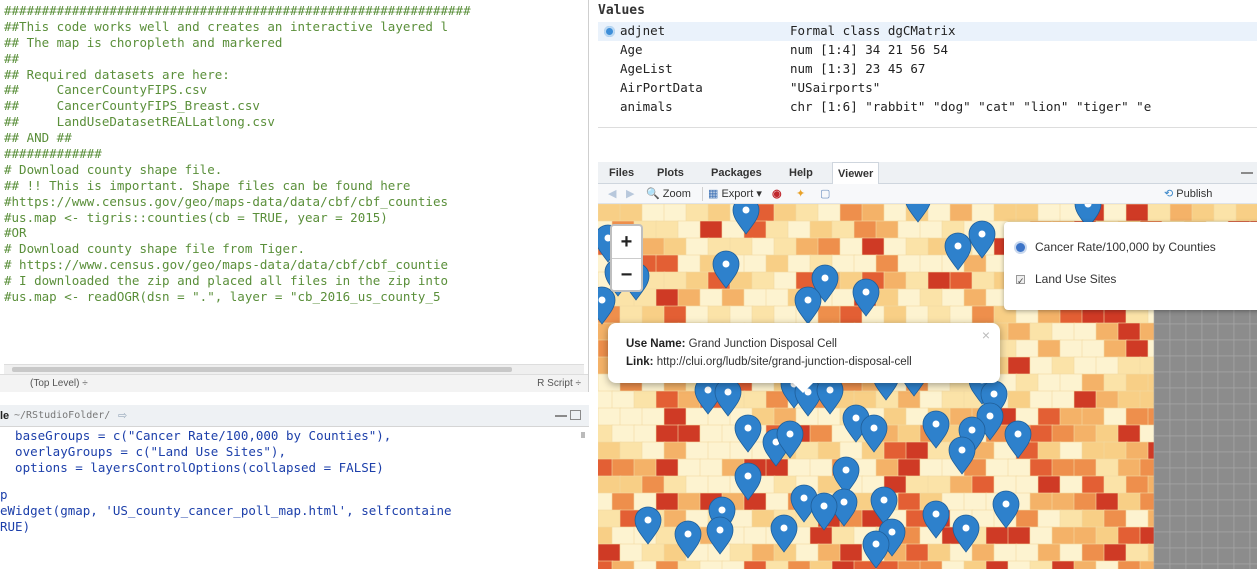  What do you see at coordinates (927, 31) in the screenshot?
I see `env-row: adjnet Formal class dgCMatrix` at bounding box center [927, 31].